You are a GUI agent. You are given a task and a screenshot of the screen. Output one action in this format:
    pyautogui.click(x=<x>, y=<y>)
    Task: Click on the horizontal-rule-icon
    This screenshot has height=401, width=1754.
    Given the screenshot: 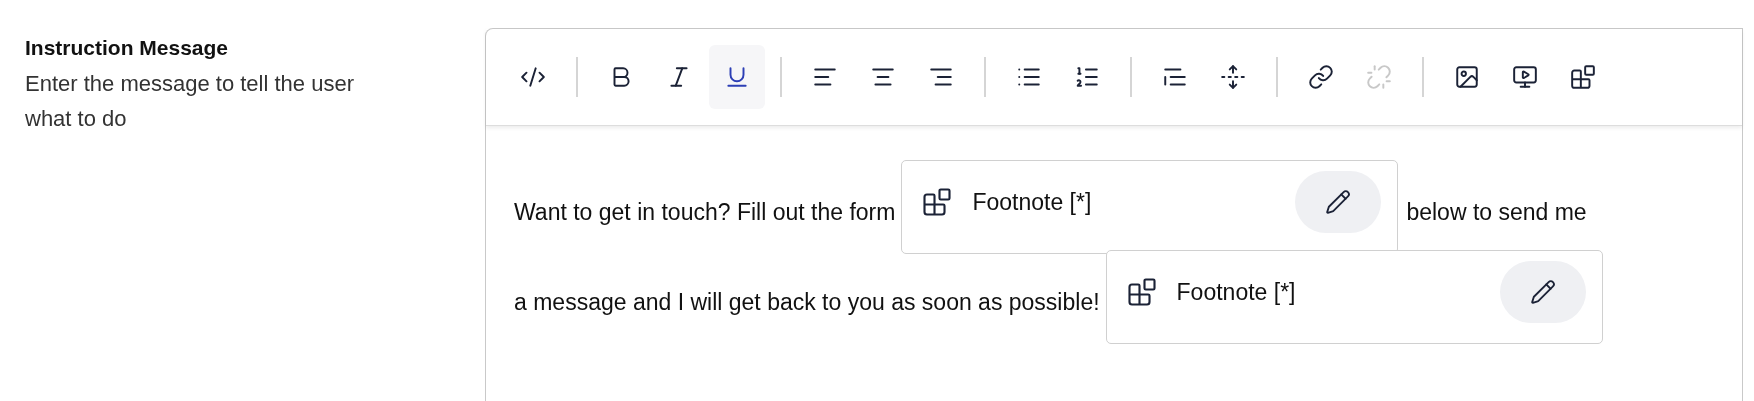 What is the action you would take?
    pyautogui.click(x=1233, y=77)
    